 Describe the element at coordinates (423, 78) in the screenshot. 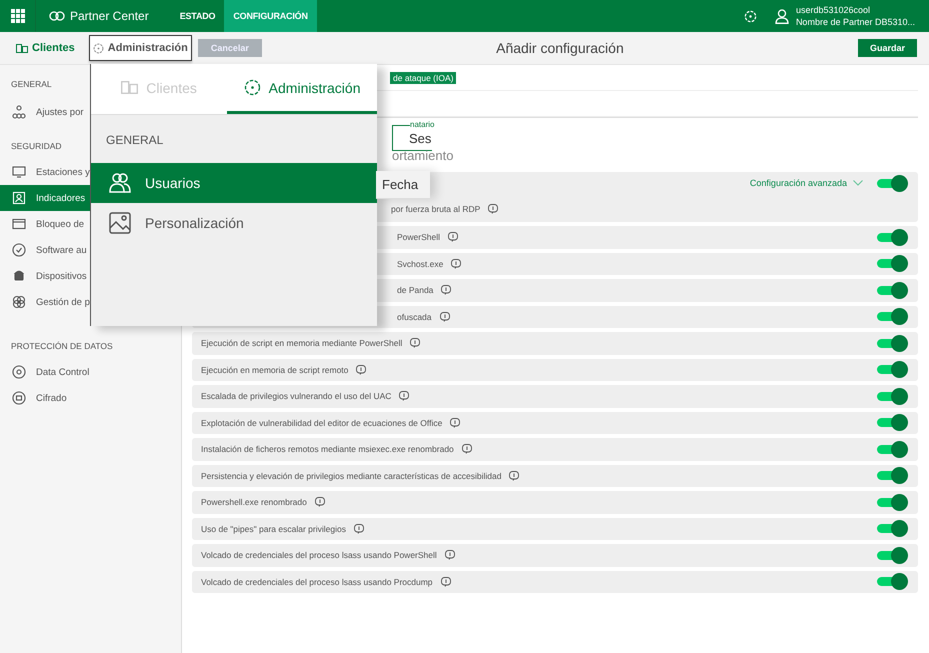

I see `category-tag: de ataque (IOA)` at that location.